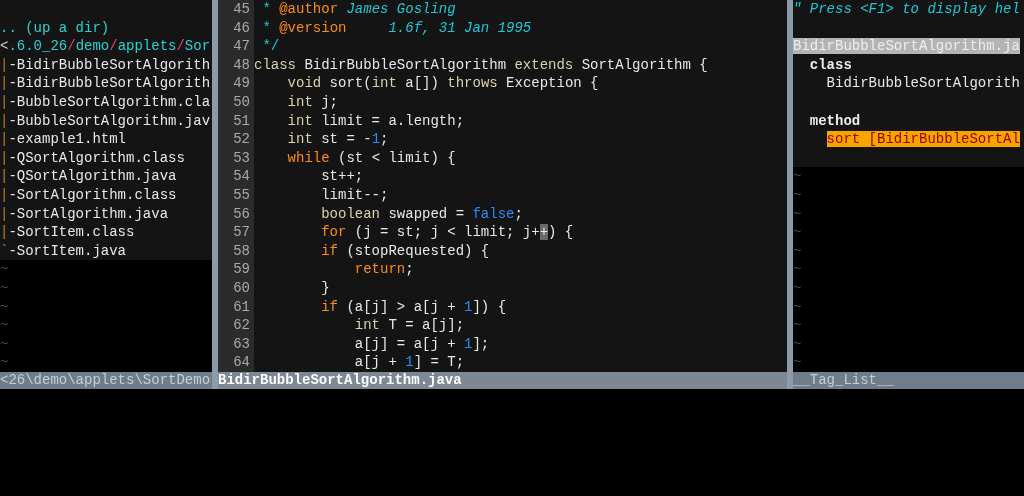 This screenshot has height=496, width=1024. I want to click on file-entry: -QSortAlgorithm.java, so click(92, 176).